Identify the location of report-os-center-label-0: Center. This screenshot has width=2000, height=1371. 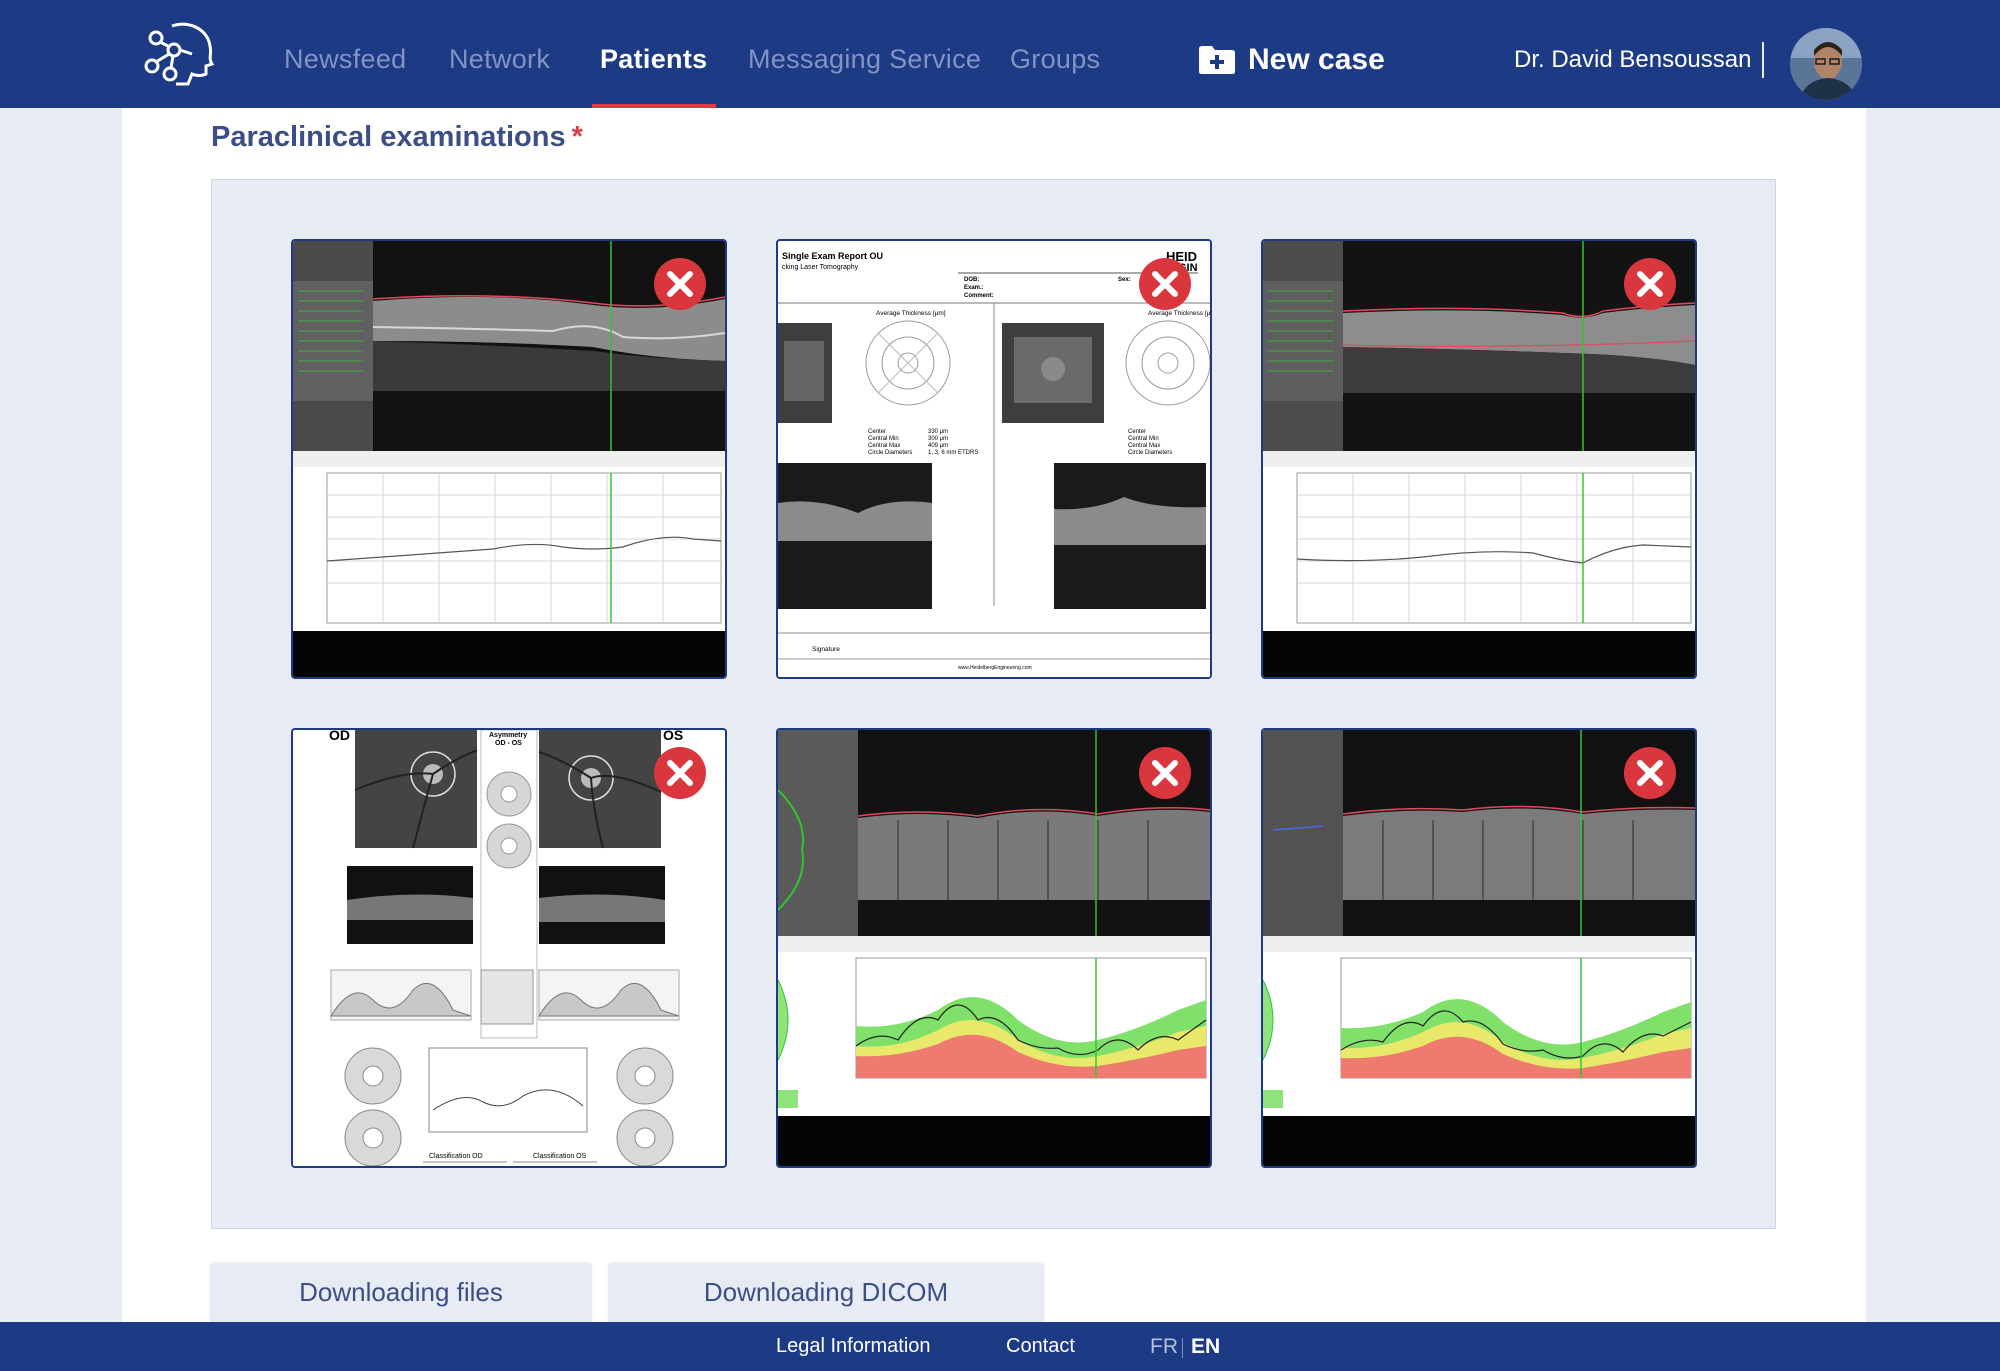
(1137, 432).